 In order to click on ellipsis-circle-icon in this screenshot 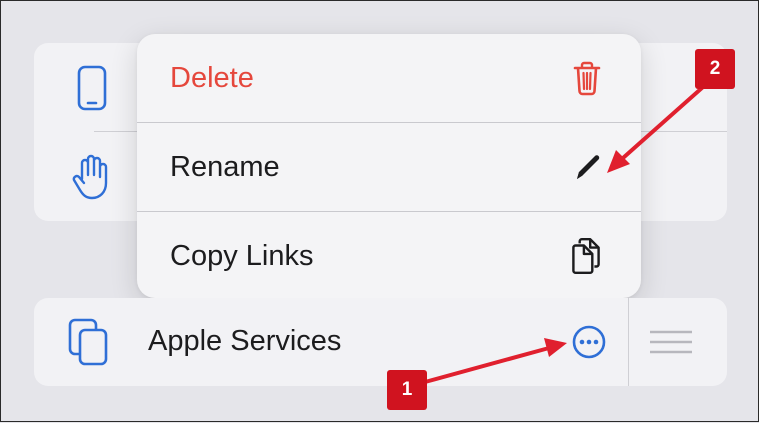, I will do `click(589, 342)`.